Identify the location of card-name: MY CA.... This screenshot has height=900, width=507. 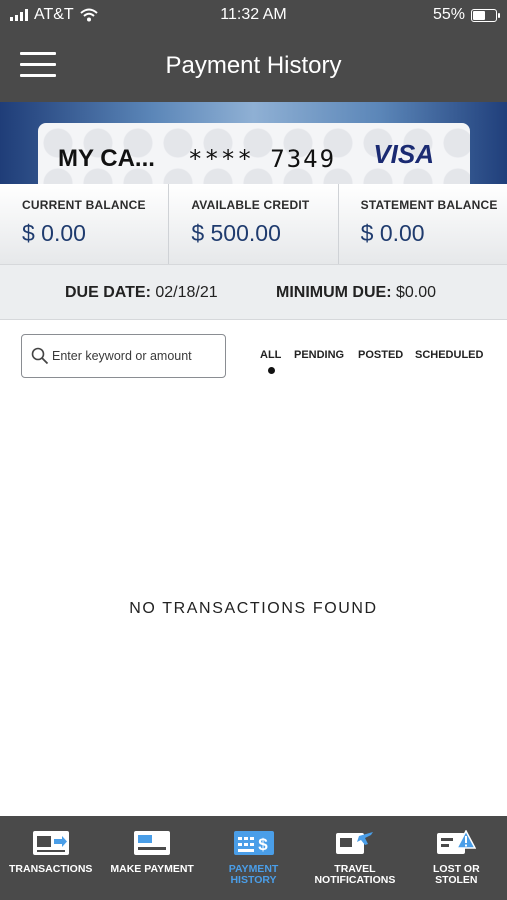
(106, 158).